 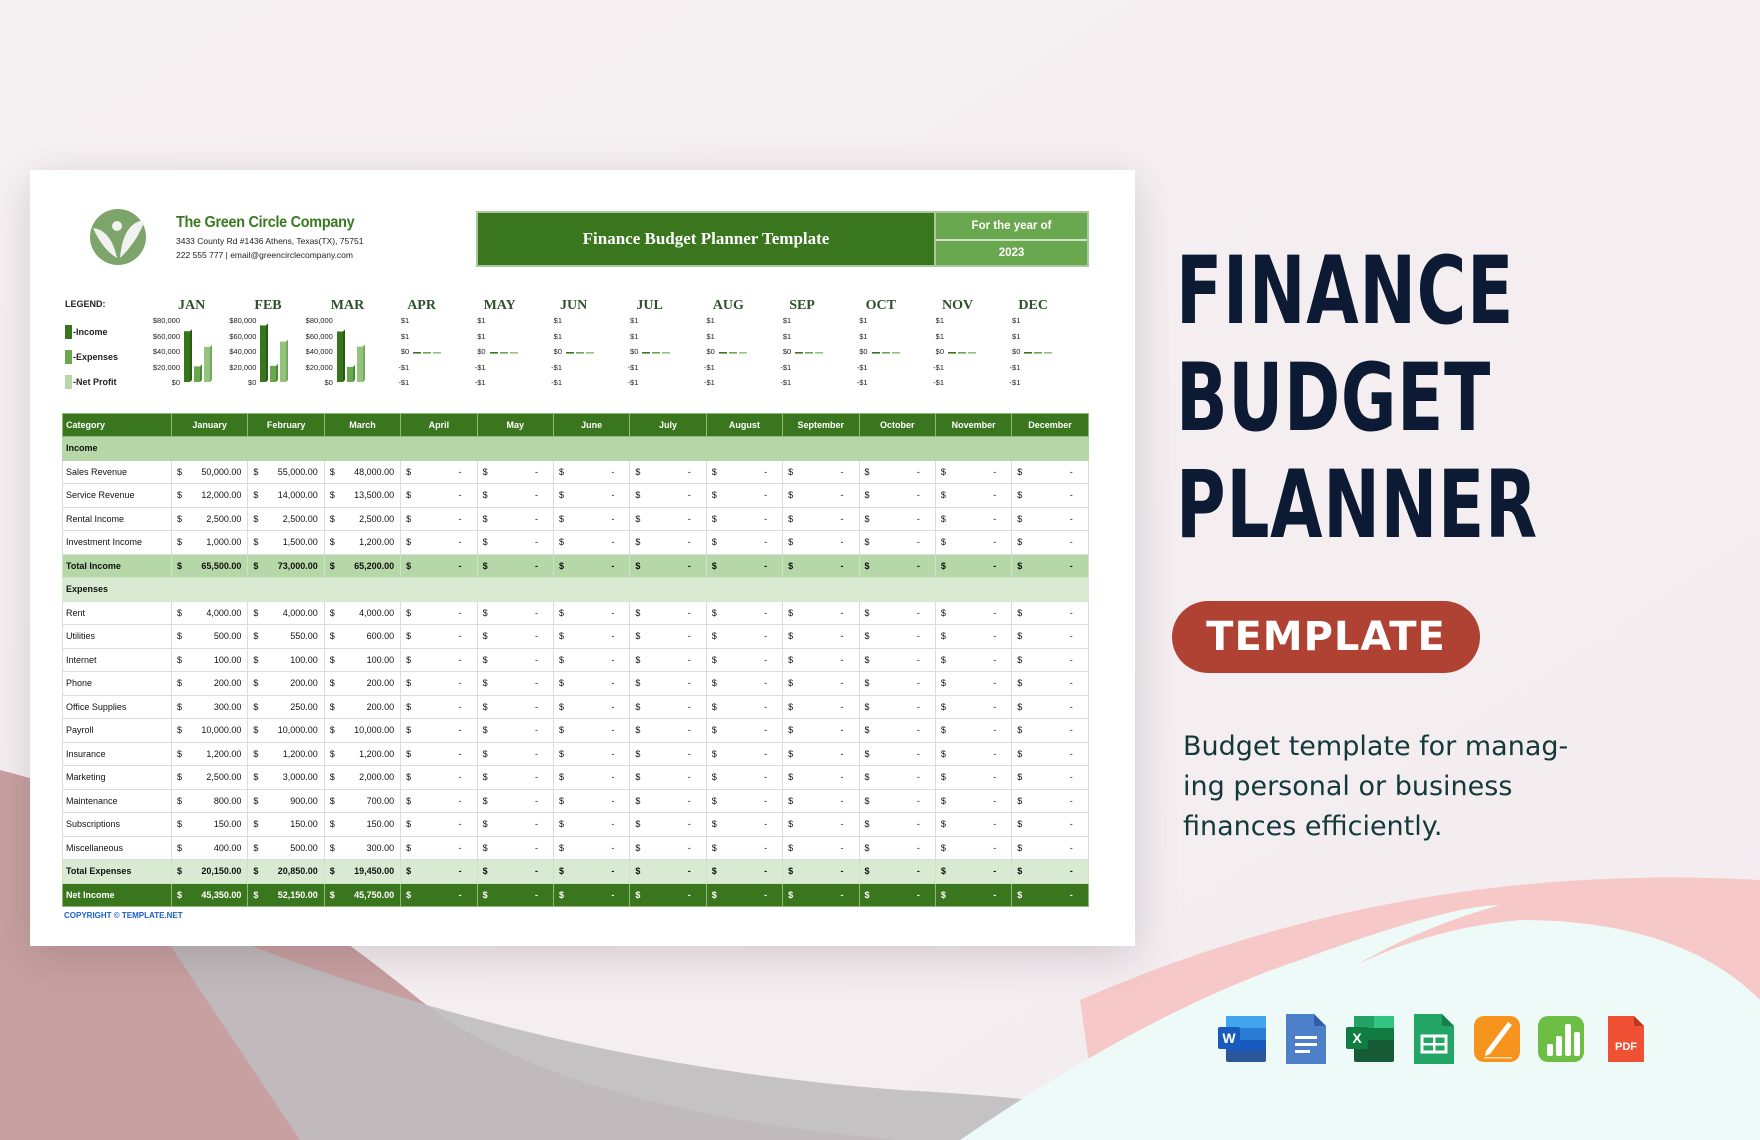 What do you see at coordinates (117, 471) in the screenshot?
I see `row-label: Sales Revenue` at bounding box center [117, 471].